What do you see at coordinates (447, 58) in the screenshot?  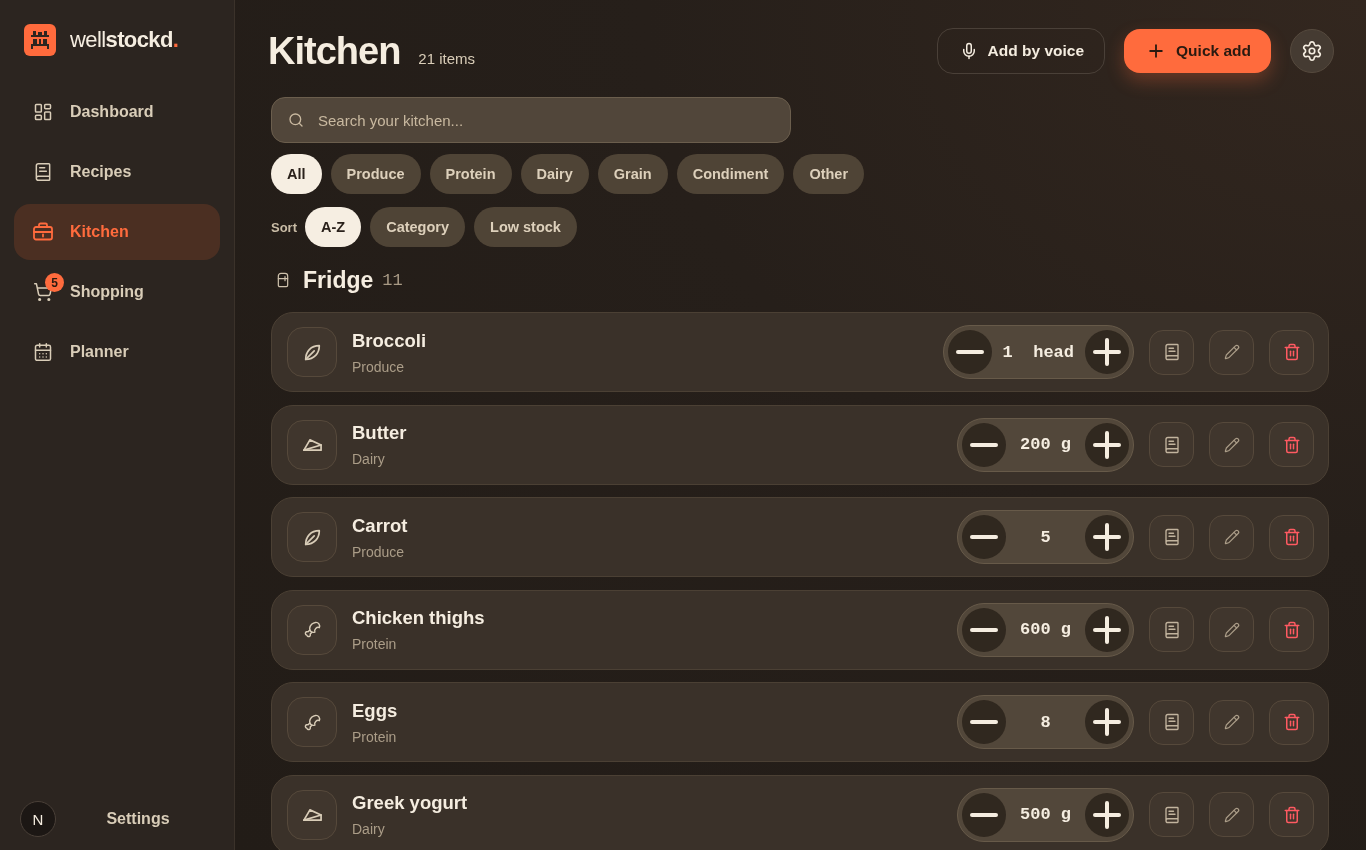 I see `item-count: 21 items` at bounding box center [447, 58].